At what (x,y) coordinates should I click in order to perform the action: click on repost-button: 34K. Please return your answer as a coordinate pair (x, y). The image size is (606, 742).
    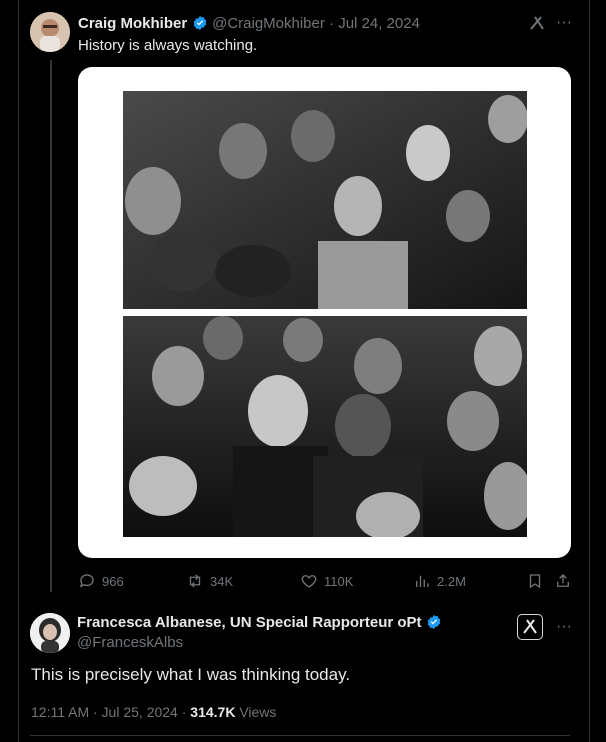
    Looking at the image, I should click on (209, 581).